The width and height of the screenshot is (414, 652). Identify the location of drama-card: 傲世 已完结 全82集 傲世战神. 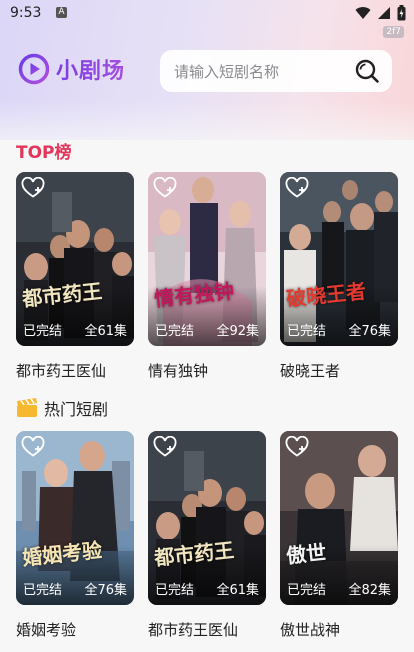
(339, 535).